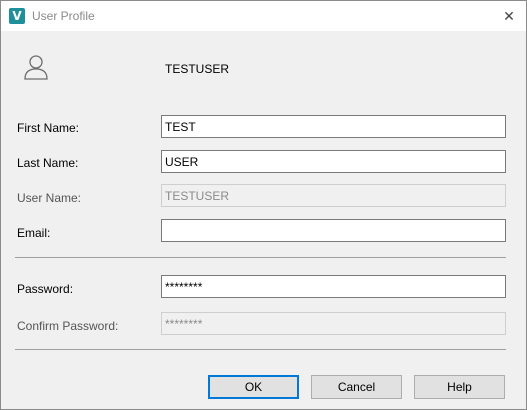 The height and width of the screenshot is (410, 527). What do you see at coordinates (356, 387) in the screenshot?
I see `cancel-button: Cancel` at bounding box center [356, 387].